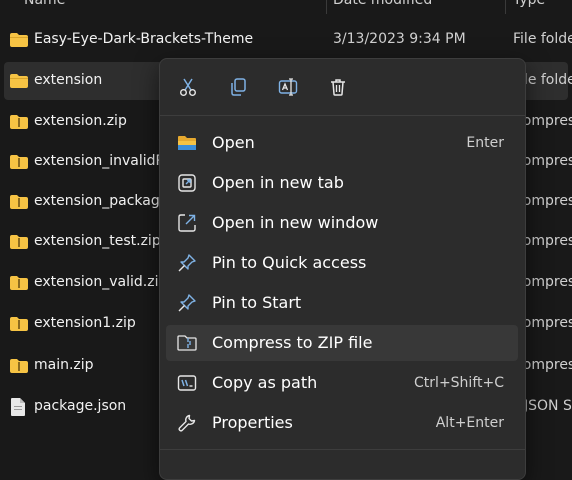  I want to click on file-icon, so click(18, 407).